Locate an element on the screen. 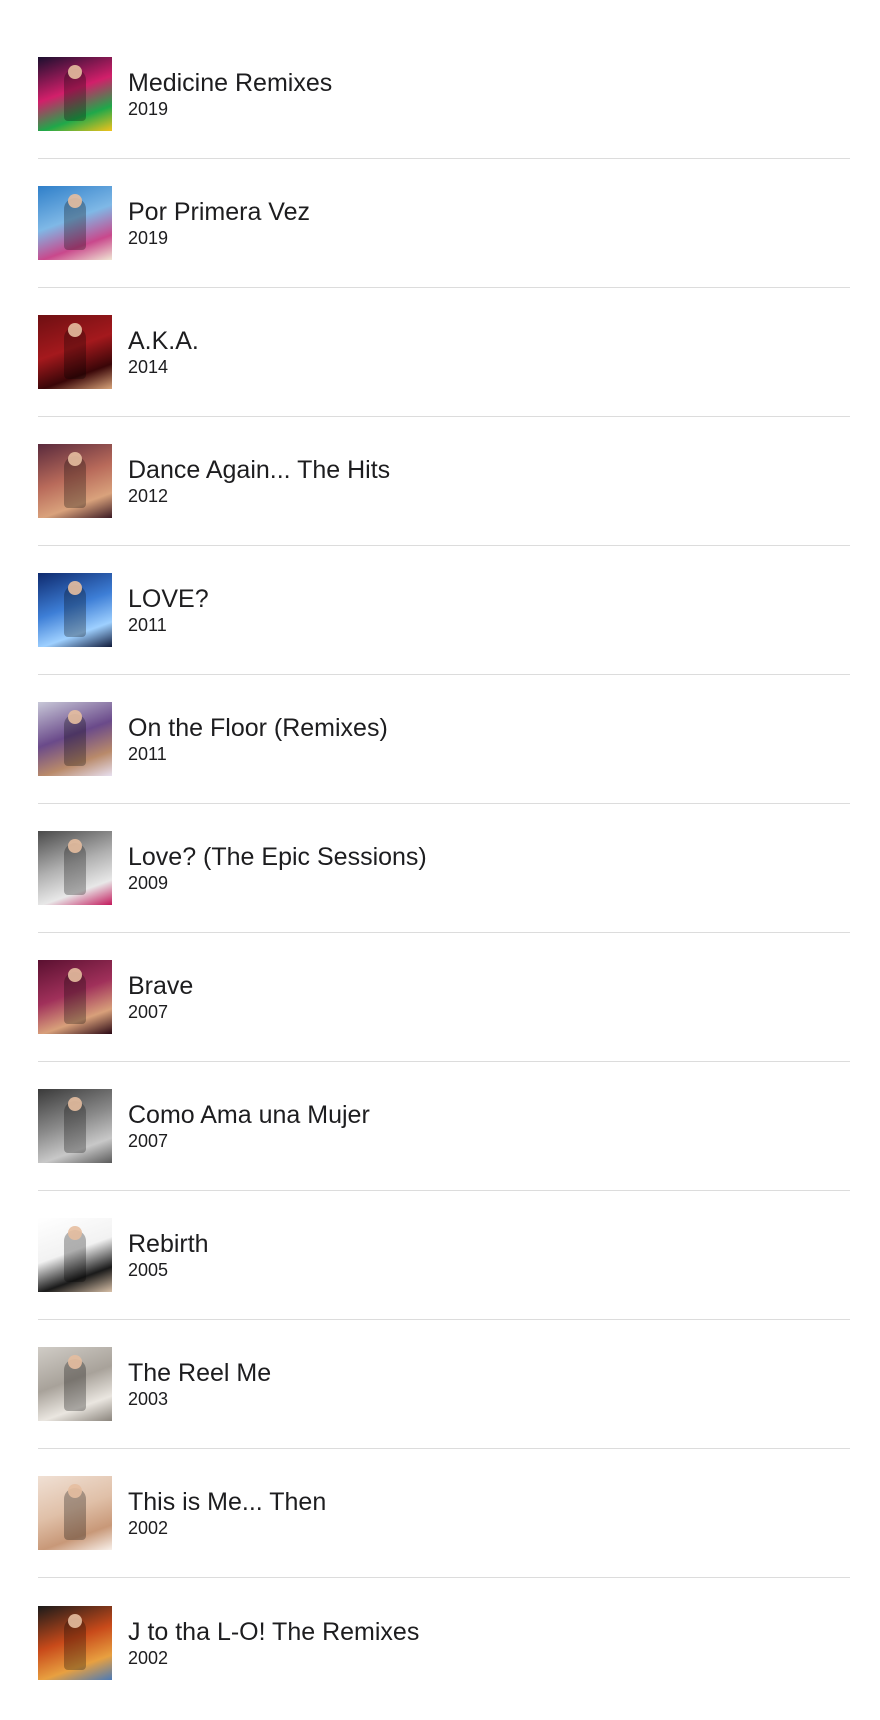 This screenshot has width=880, height=1720. album-text: A.K.A. 2014 is located at coordinates (163, 352).